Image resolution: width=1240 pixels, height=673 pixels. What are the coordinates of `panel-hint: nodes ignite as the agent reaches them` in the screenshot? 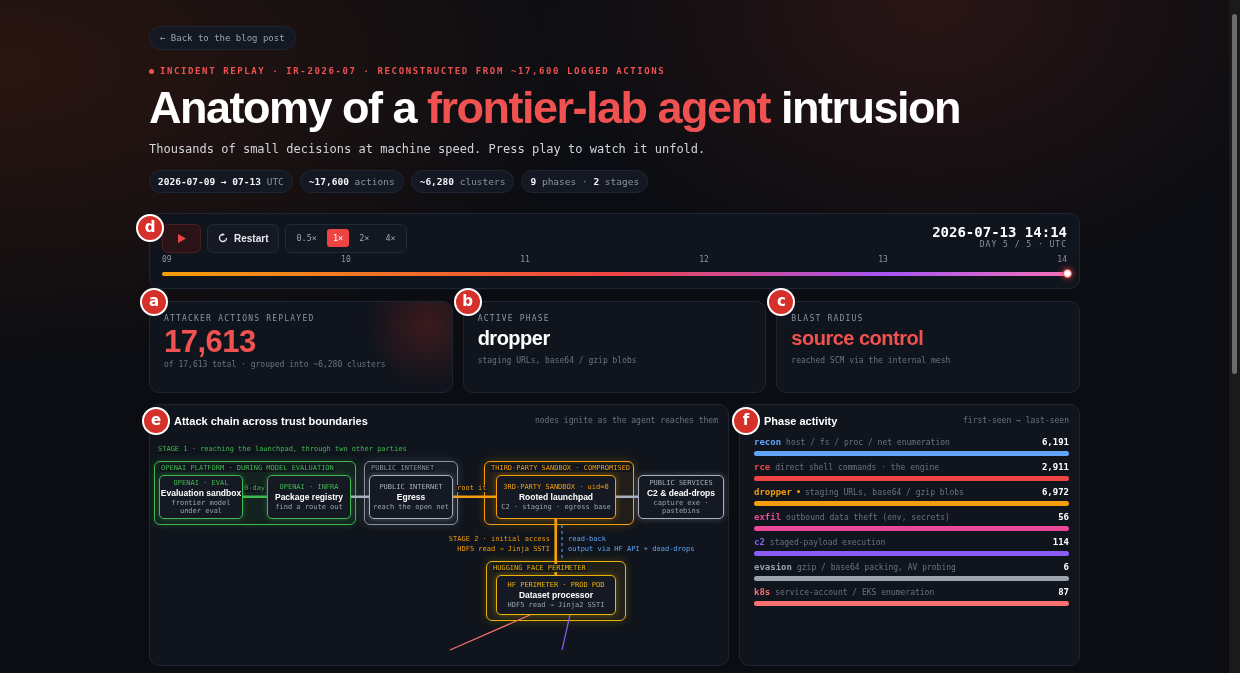 It's located at (626, 421).